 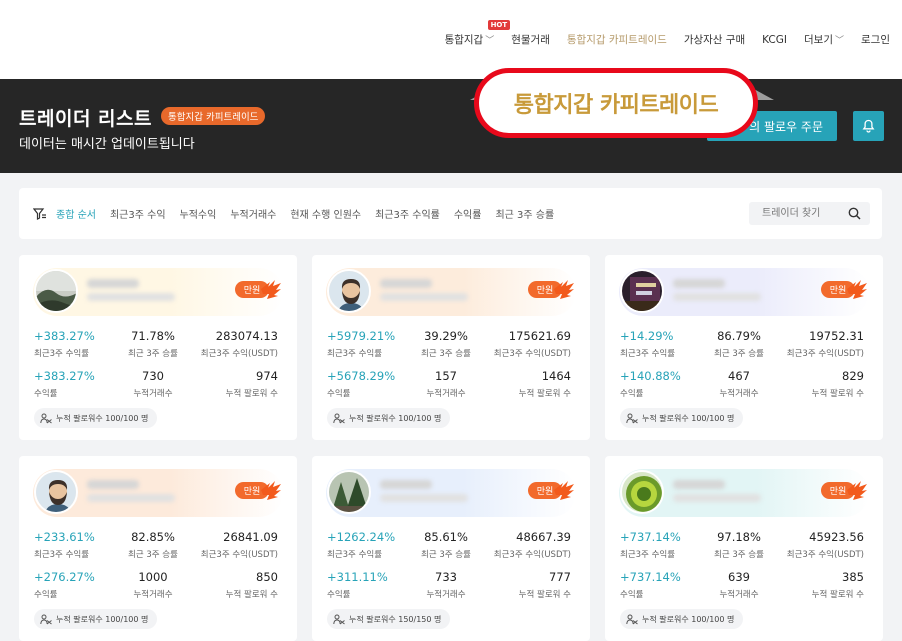 What do you see at coordinates (824, 39) in the screenshot?
I see `nav-item-more: 더보기 ﹀` at bounding box center [824, 39].